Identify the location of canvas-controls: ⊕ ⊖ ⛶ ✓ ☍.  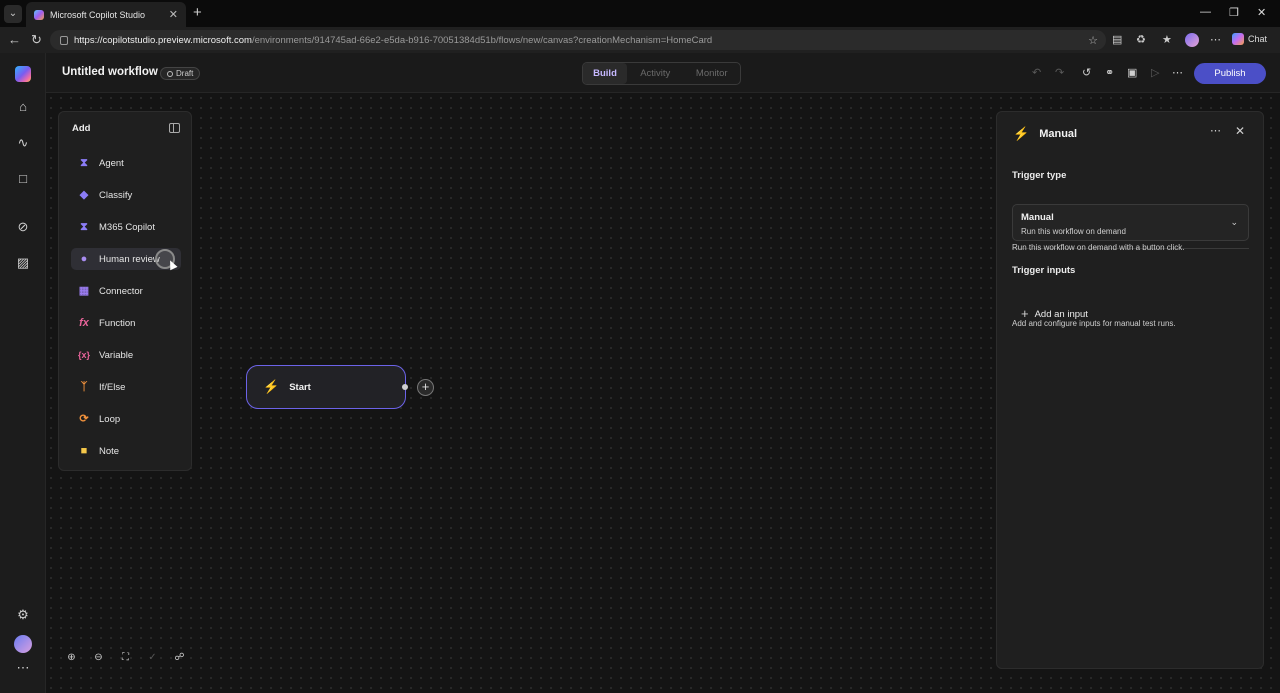
(125, 658).